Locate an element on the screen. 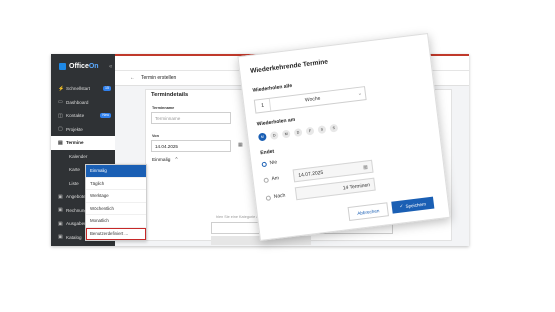  new-badge: Neu is located at coordinates (105, 115).